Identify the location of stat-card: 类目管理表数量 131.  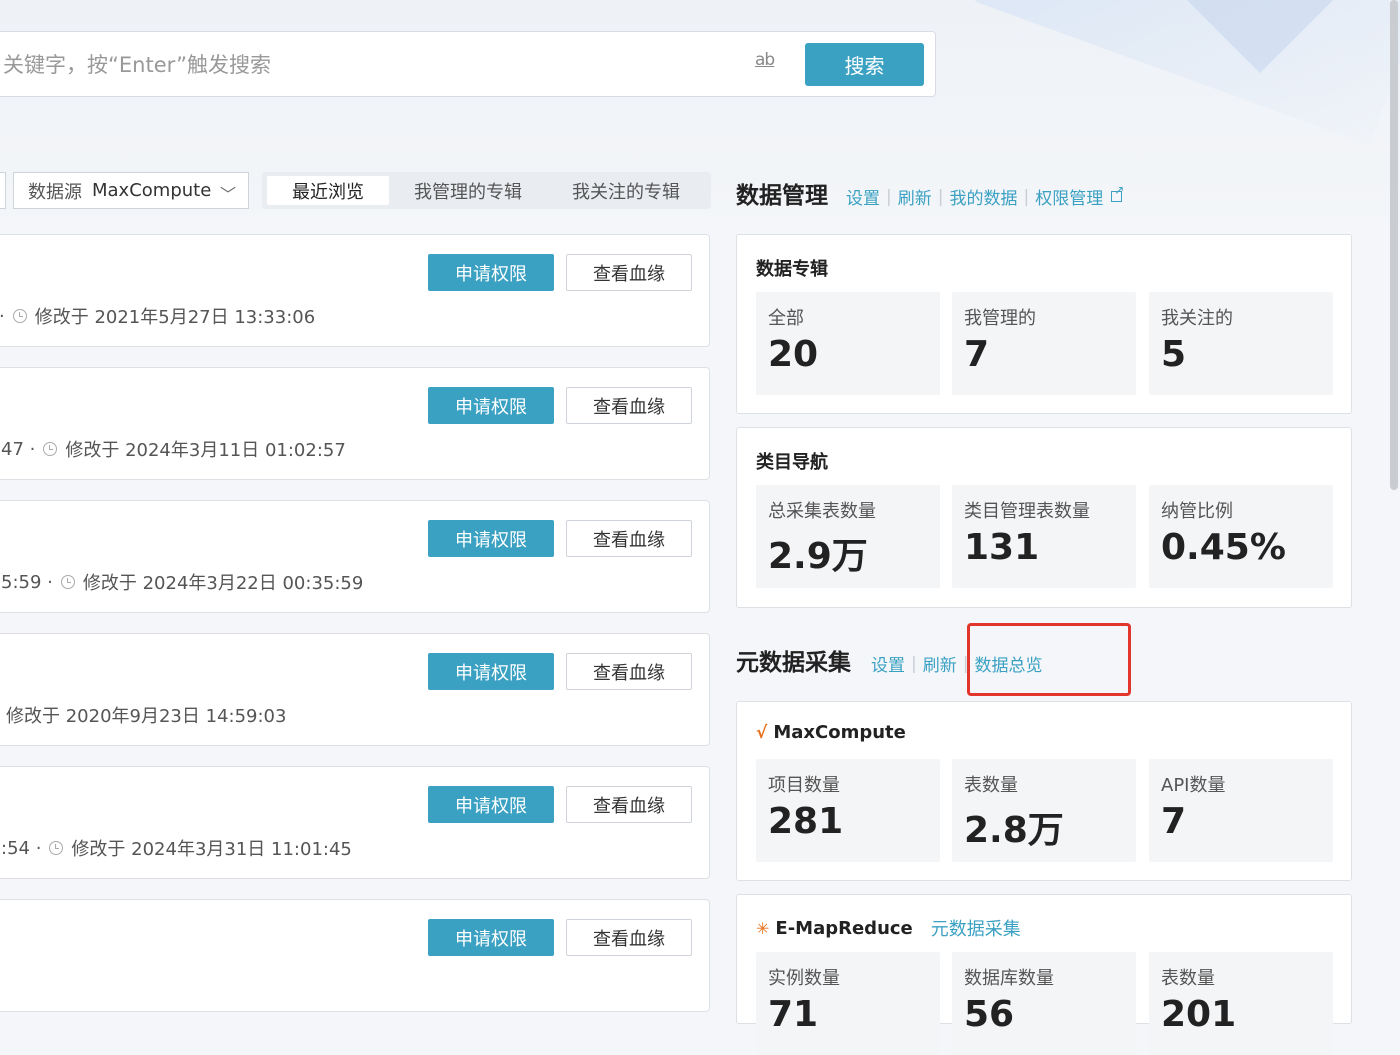
(1044, 536).